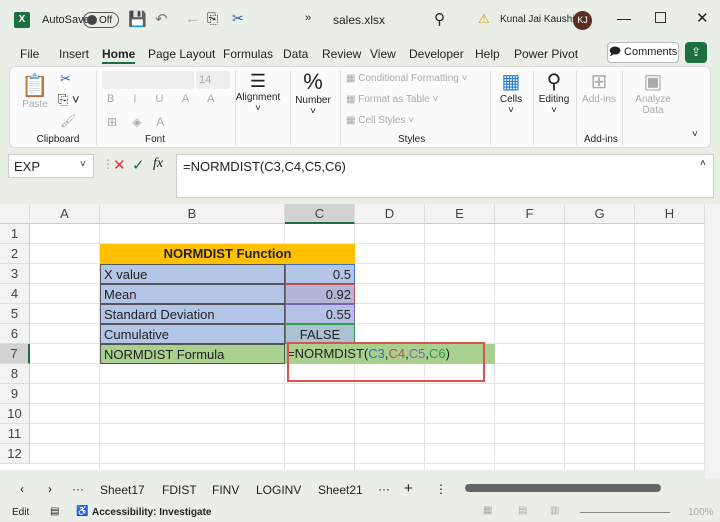  Describe the element at coordinates (511, 92) in the screenshot. I see `cells-button: ▦ Cells ˅` at that location.